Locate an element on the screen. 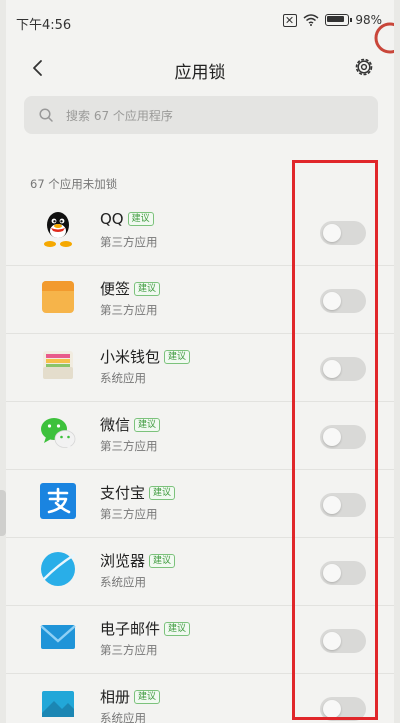 The width and height of the screenshot is (400, 723). header: 应用锁 is located at coordinates (200, 67).